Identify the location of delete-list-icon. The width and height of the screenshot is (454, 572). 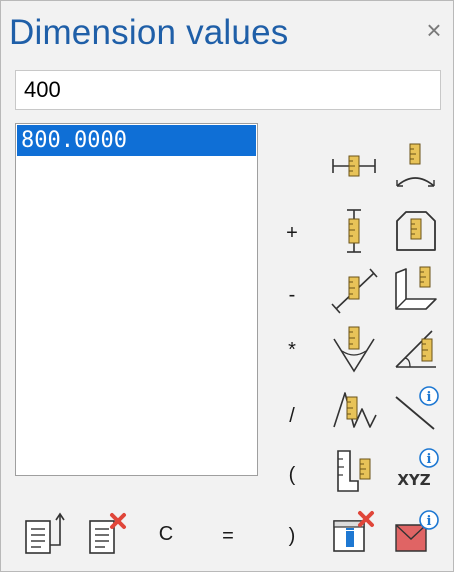
(110, 535).